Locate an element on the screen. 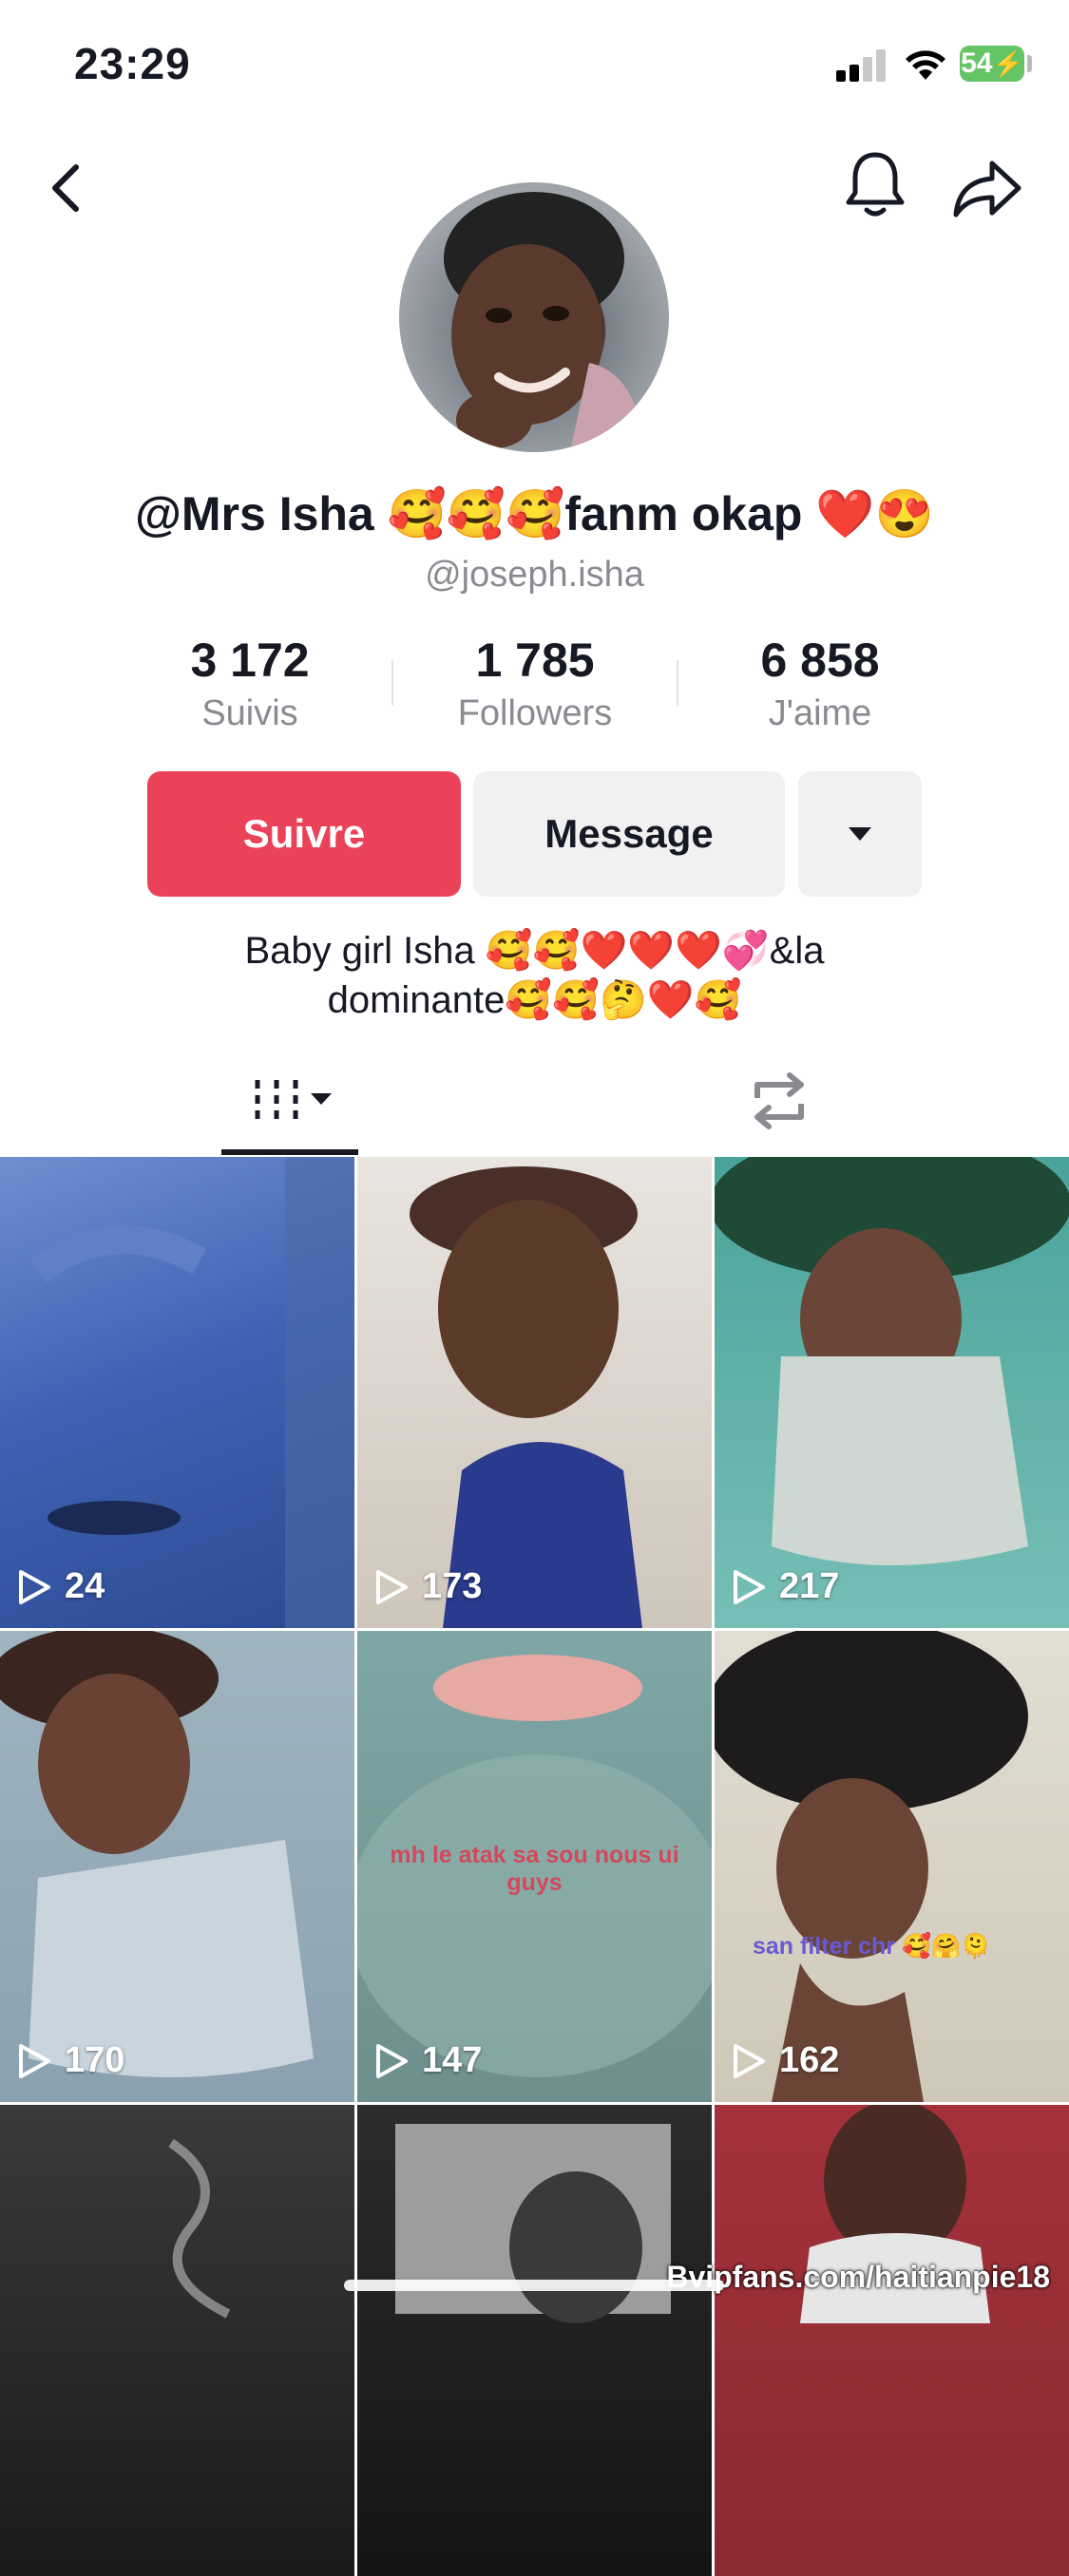 The image size is (1069, 2576). video-thumbnail: san filter chr 🥰🤗🫠 162 is located at coordinates (892, 1866).